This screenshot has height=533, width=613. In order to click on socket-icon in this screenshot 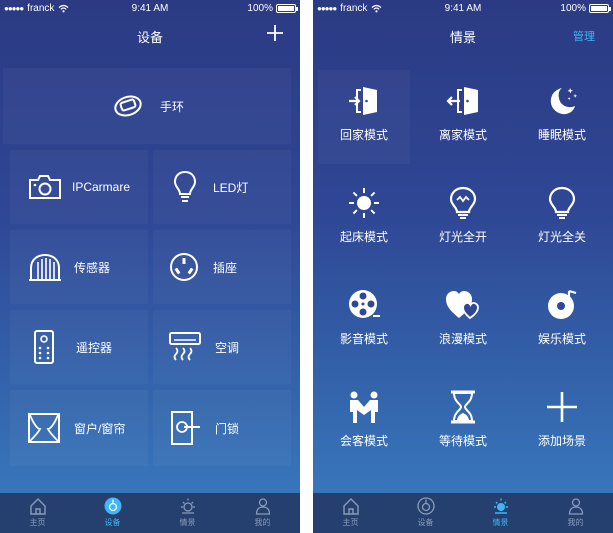, I will do `click(184, 267)`.